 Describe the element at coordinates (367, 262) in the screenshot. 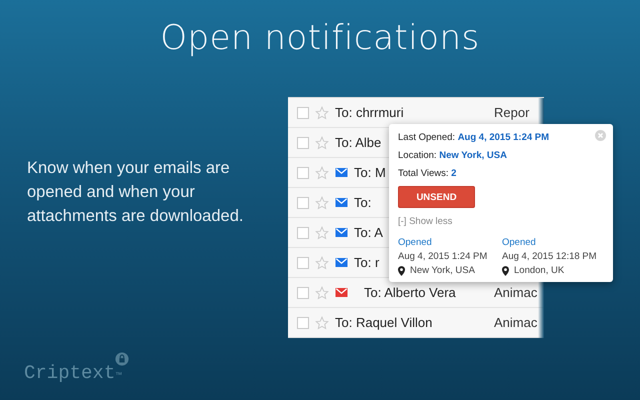

I see `recipient: To: r` at that location.